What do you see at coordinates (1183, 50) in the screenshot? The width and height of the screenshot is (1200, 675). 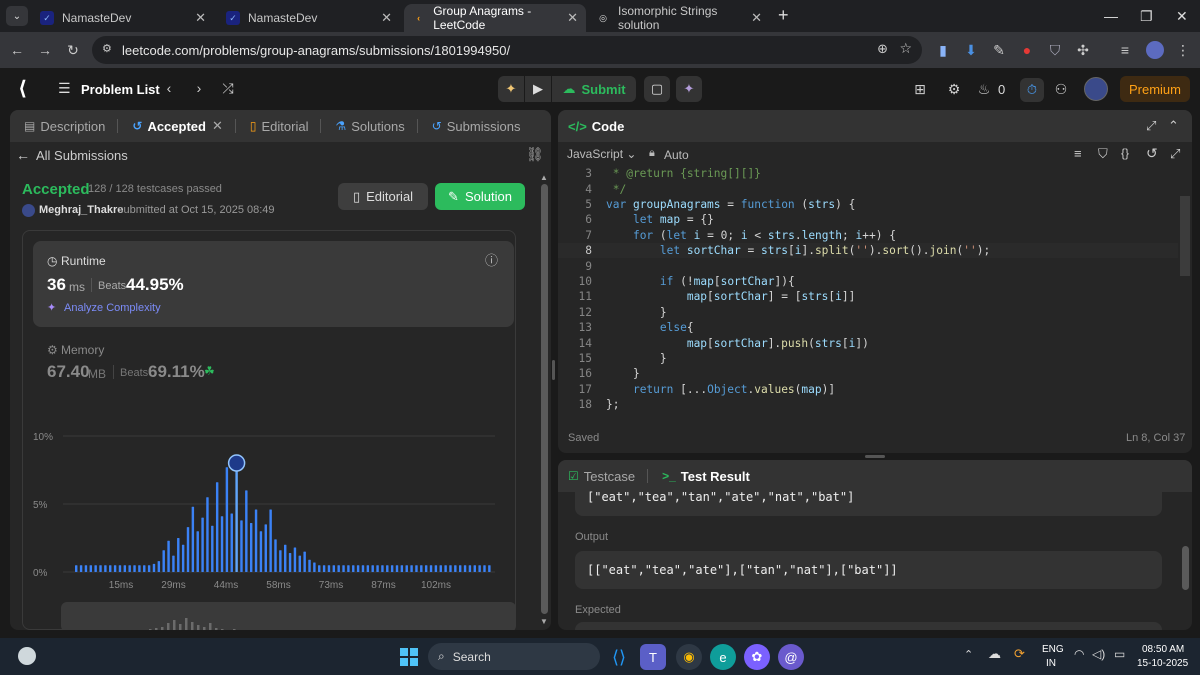 I see `chrome-menu-icon: ⋮` at bounding box center [1183, 50].